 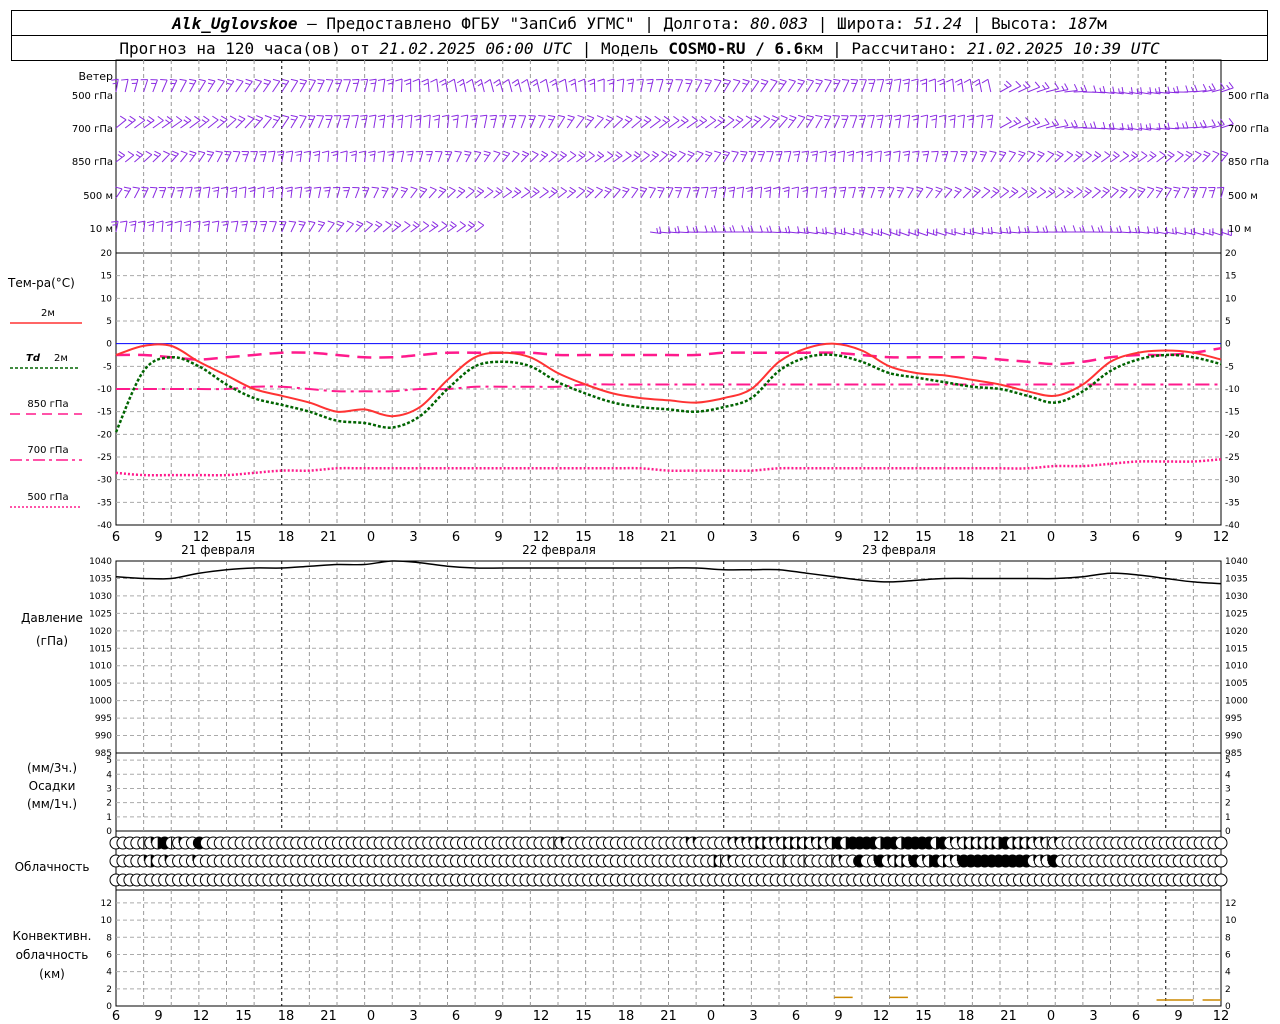 I want to click on y-tick-label-right: 4, so click(x=1228, y=973).